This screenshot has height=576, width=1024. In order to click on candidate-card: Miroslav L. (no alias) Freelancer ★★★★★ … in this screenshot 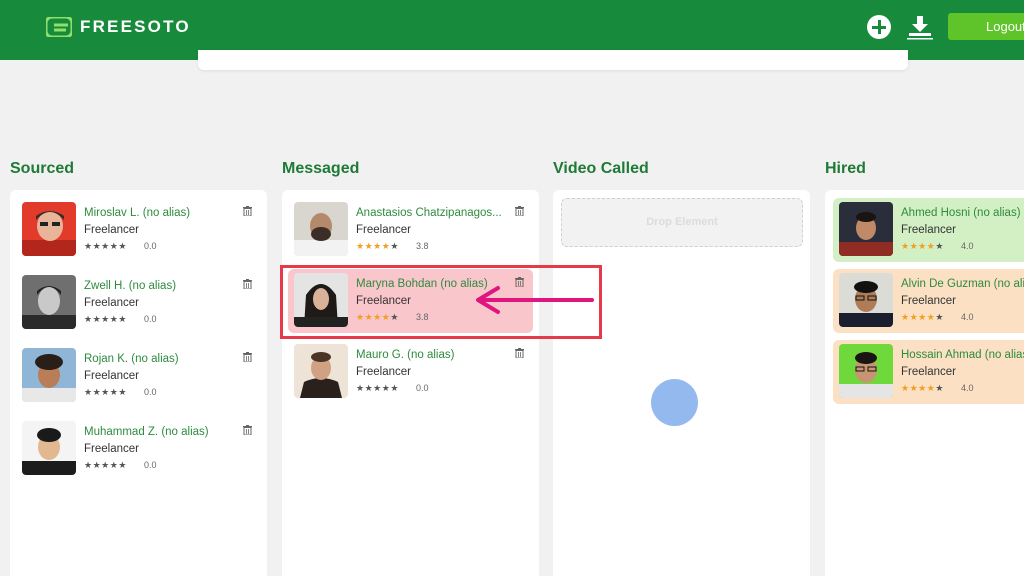, I will do `click(138, 230)`.